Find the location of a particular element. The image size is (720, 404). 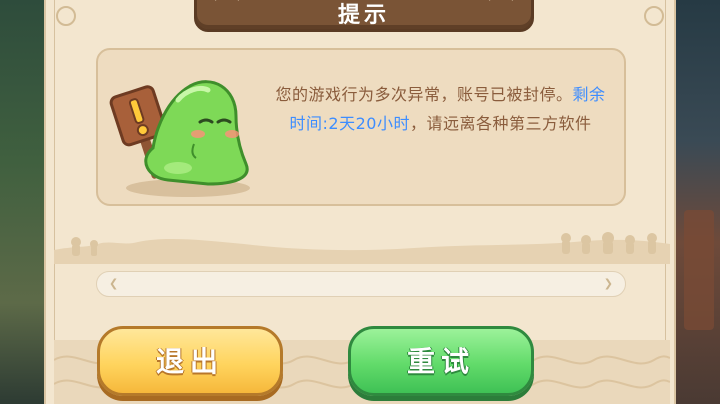

retry-button-label: 重试 is located at coordinates (440, 361).